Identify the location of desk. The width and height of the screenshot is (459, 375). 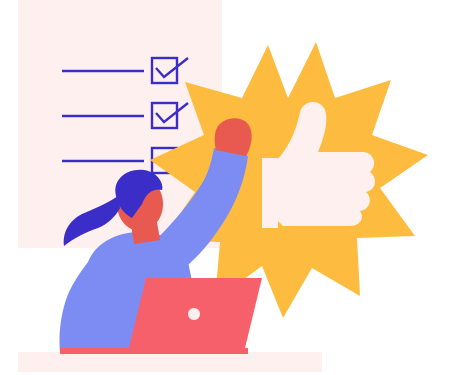
(170, 362).